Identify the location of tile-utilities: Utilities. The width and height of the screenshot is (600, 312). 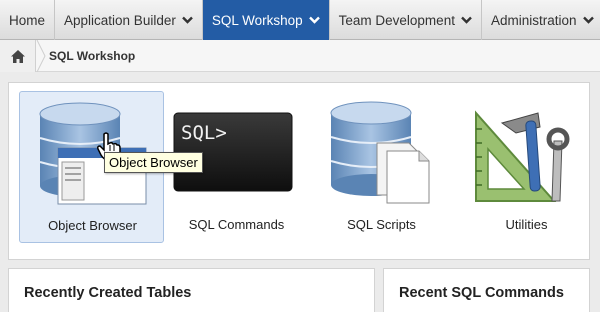
(526, 167).